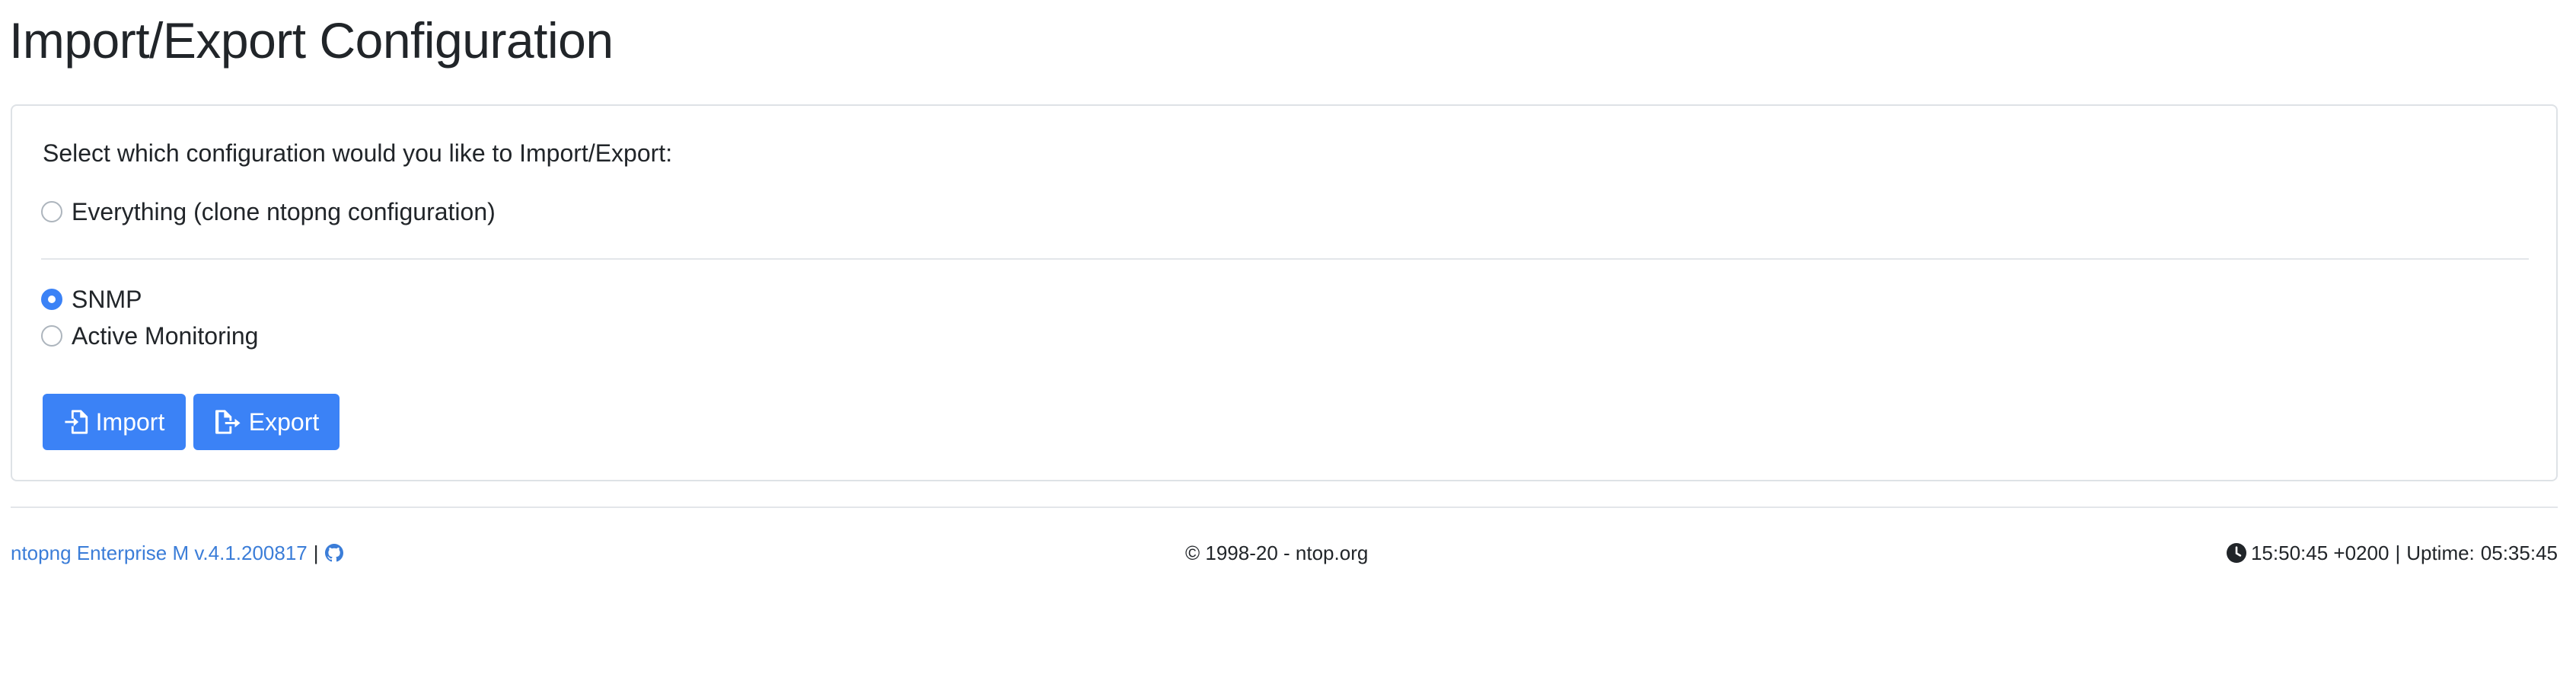  I want to click on import-button-label: Import, so click(130, 421).